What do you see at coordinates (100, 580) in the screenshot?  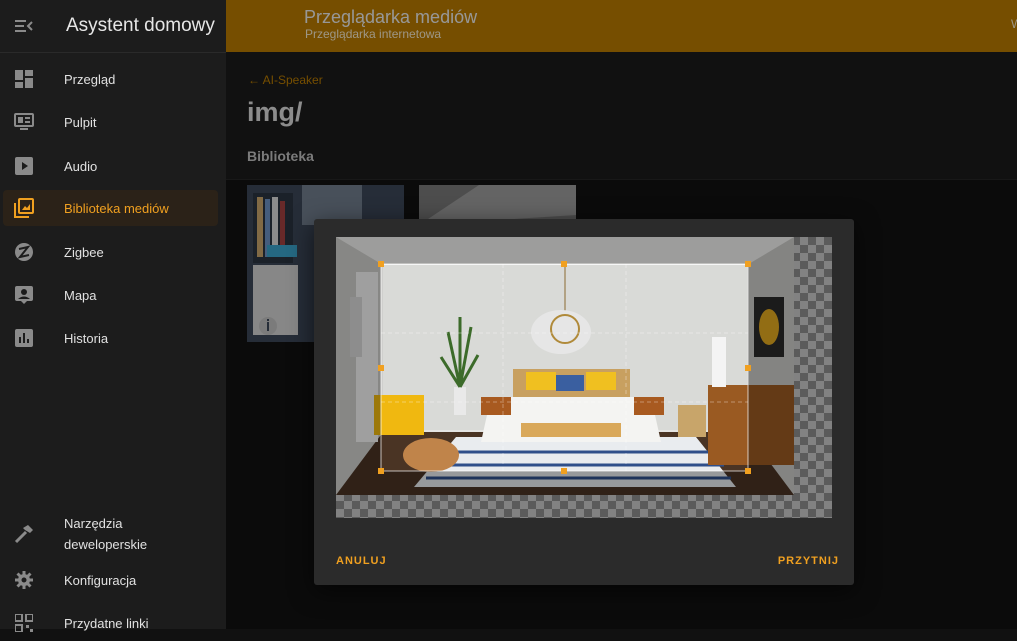 I see `sidebar-item-label: Konfiguracja` at bounding box center [100, 580].